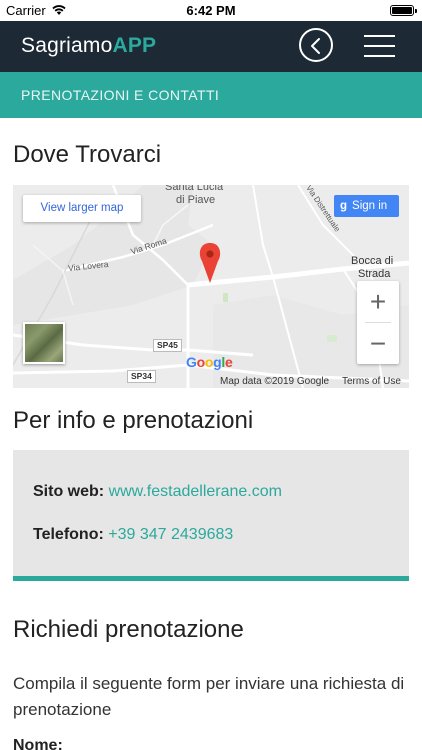 This screenshot has width=422, height=750. I want to click on clock: 6:42 PM, so click(211, 10).